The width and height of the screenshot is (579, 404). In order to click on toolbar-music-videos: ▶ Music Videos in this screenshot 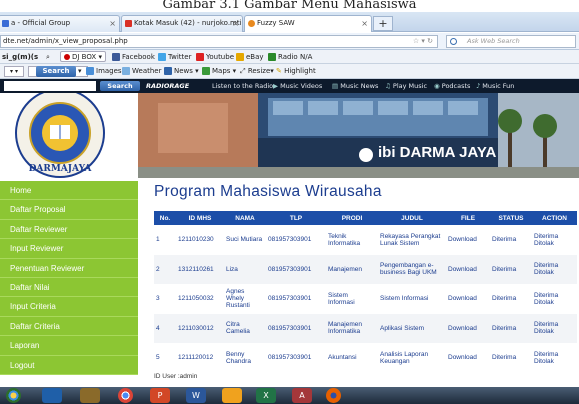, I will do `click(297, 86)`.